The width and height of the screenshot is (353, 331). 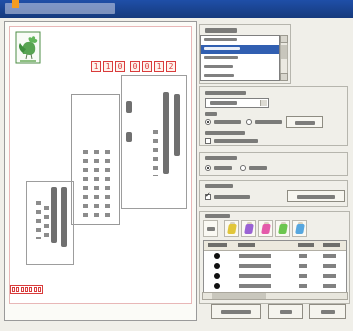 What do you see at coordinates (208, 195) in the screenshot?
I see `sender-print-checkbox` at bounding box center [208, 195].